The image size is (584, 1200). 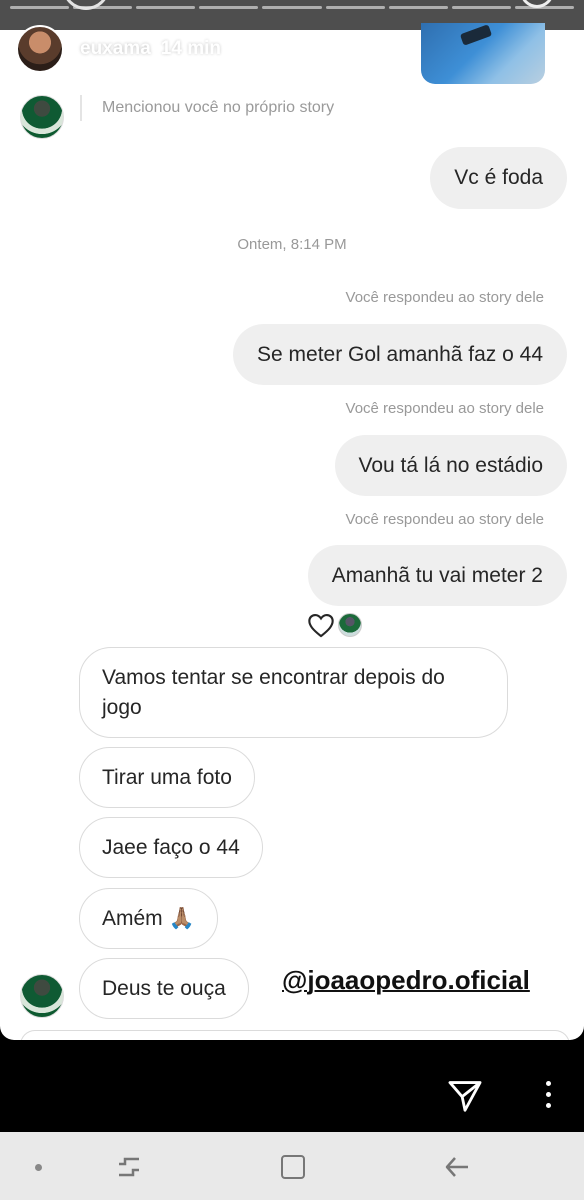 I want to click on conversation-timestamp: Ontem, 8:14 PM, so click(x=292, y=244).